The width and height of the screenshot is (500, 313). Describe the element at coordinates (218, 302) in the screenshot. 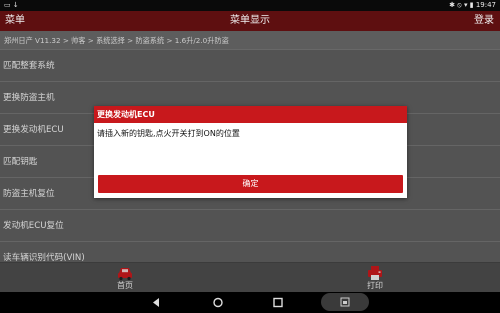

I see `home-nav-icon` at that location.